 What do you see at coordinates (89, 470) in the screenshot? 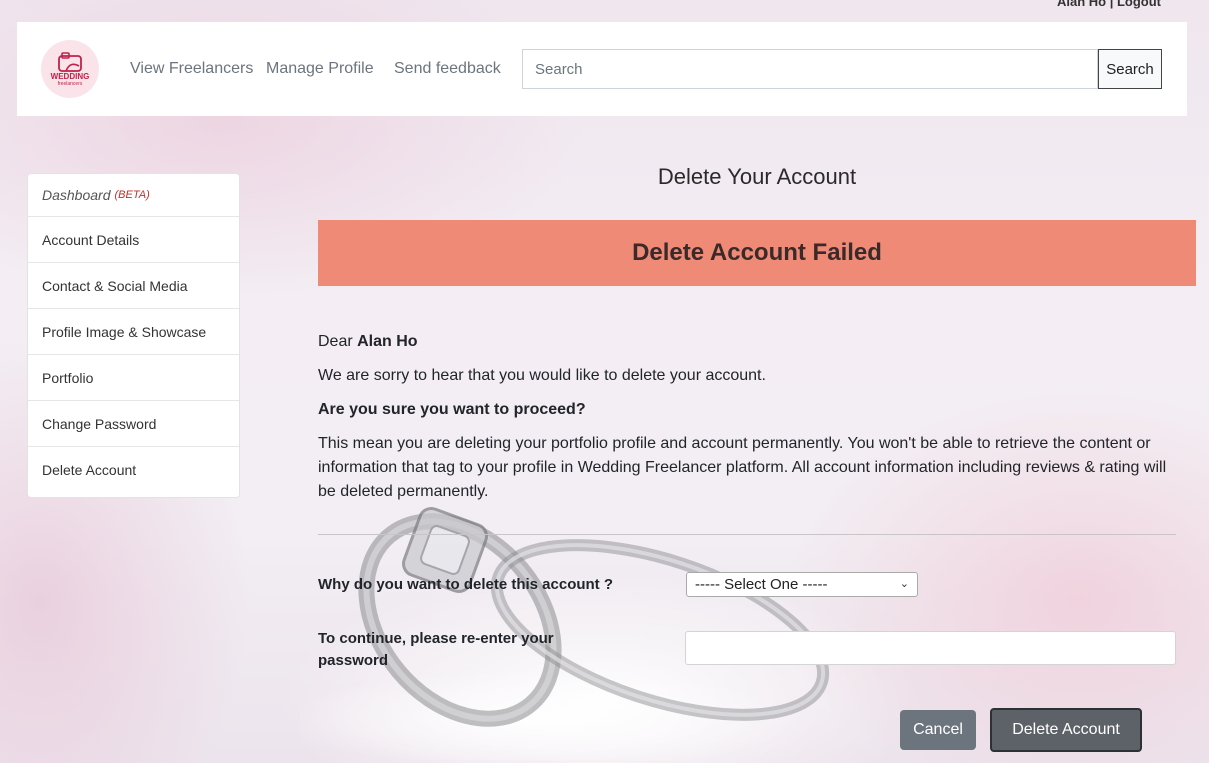
I see `sidebar-item-label: Delete Account` at bounding box center [89, 470].